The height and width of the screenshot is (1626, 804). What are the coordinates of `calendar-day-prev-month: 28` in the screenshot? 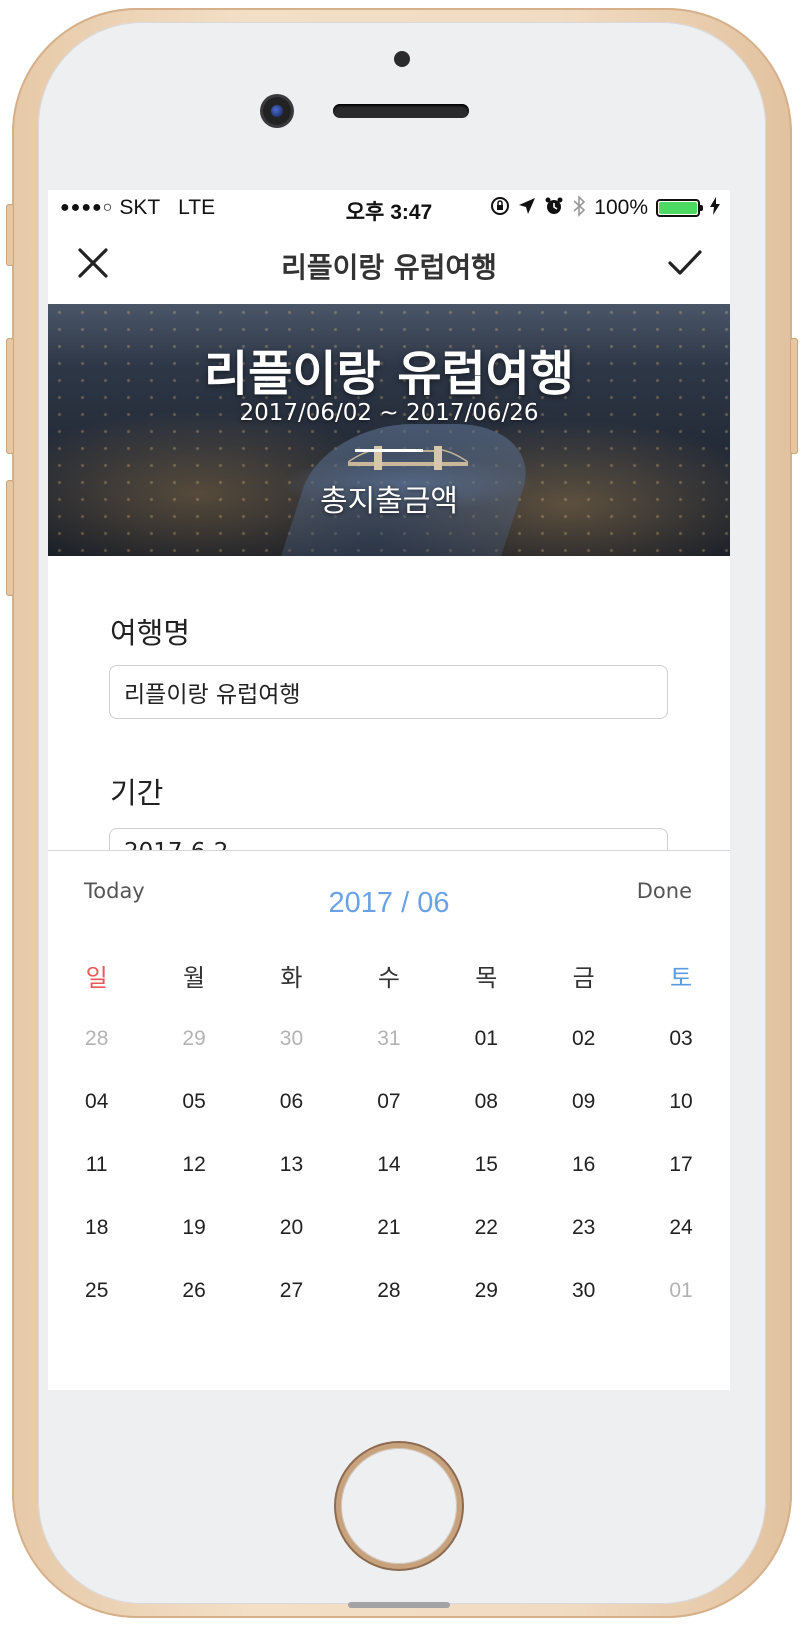 It's located at (96, 1039).